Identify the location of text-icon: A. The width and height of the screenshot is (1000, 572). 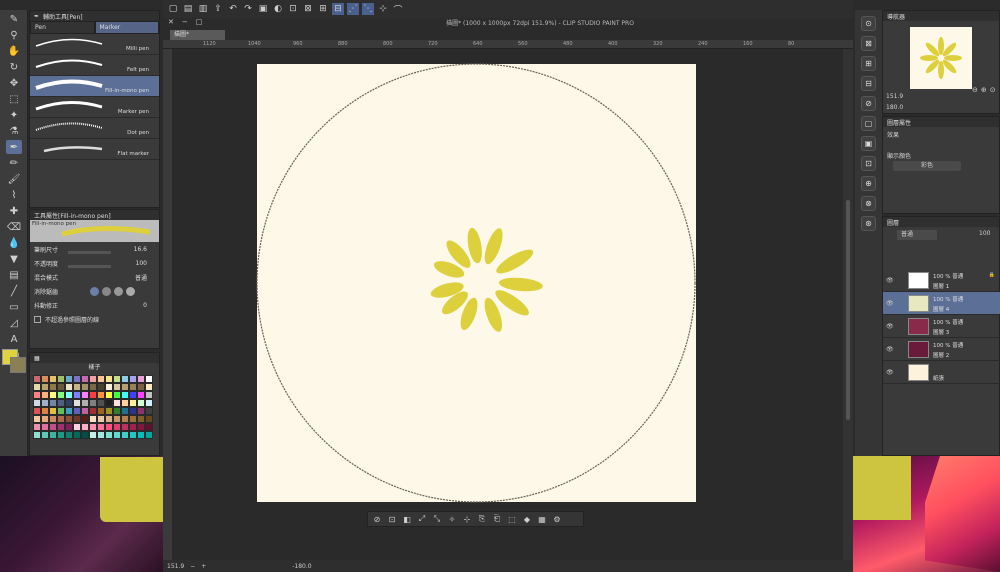
(14, 339).